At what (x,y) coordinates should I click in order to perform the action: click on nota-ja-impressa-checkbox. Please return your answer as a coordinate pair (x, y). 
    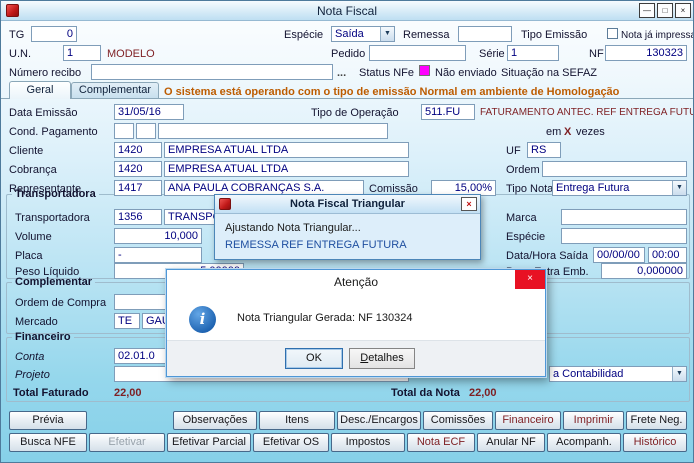
    Looking at the image, I should click on (612, 33).